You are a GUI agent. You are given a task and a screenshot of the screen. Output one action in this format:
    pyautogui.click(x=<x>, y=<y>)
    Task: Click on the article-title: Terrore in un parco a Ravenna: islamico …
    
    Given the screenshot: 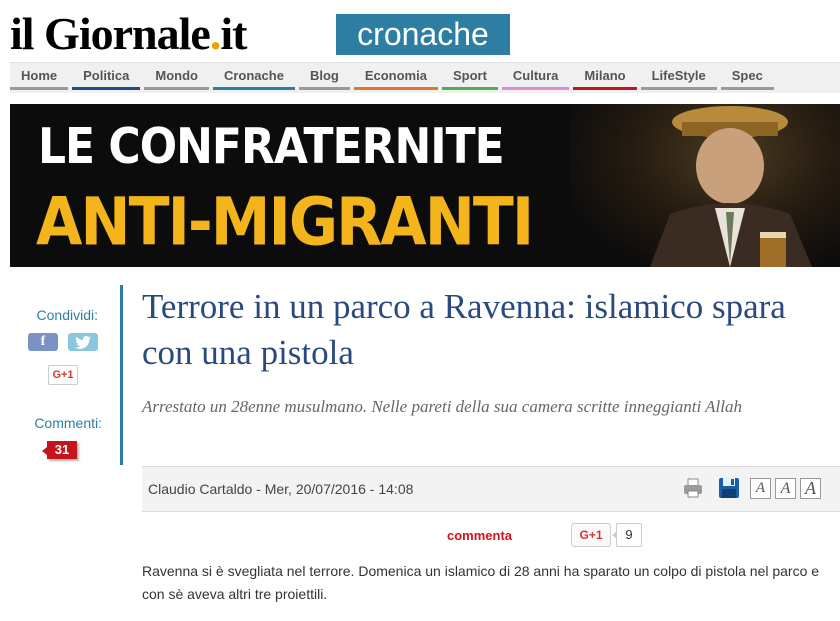 What is the action you would take?
    pyautogui.click(x=464, y=329)
    